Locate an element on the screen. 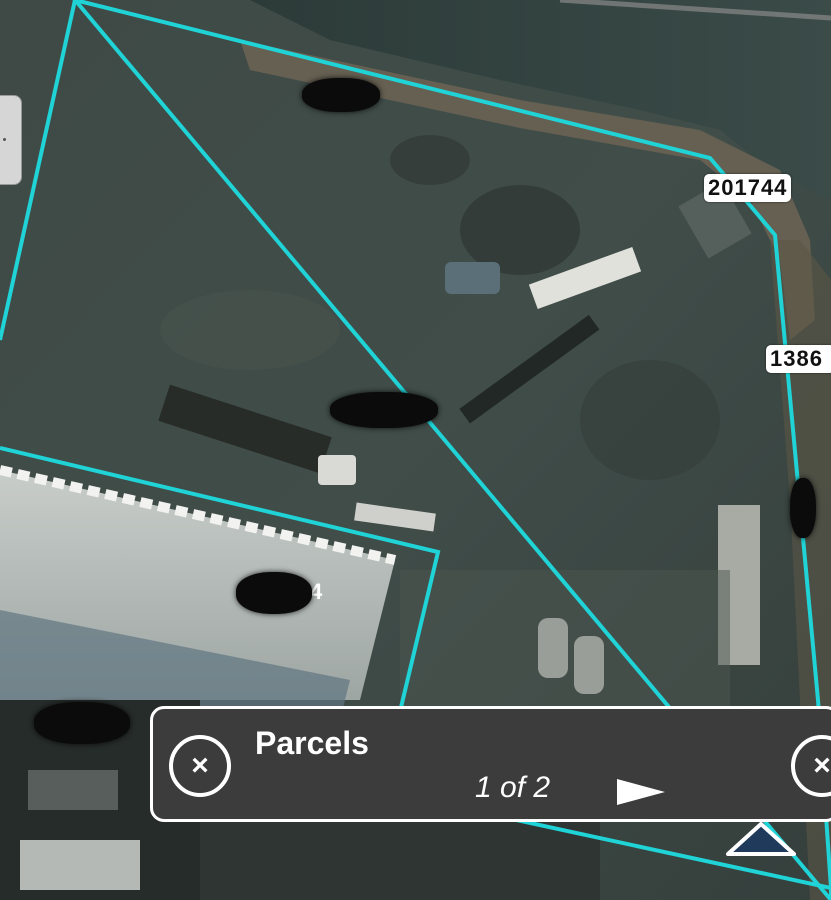 The height and width of the screenshot is (900, 831). chevron-up-icon is located at coordinates (761, 838).